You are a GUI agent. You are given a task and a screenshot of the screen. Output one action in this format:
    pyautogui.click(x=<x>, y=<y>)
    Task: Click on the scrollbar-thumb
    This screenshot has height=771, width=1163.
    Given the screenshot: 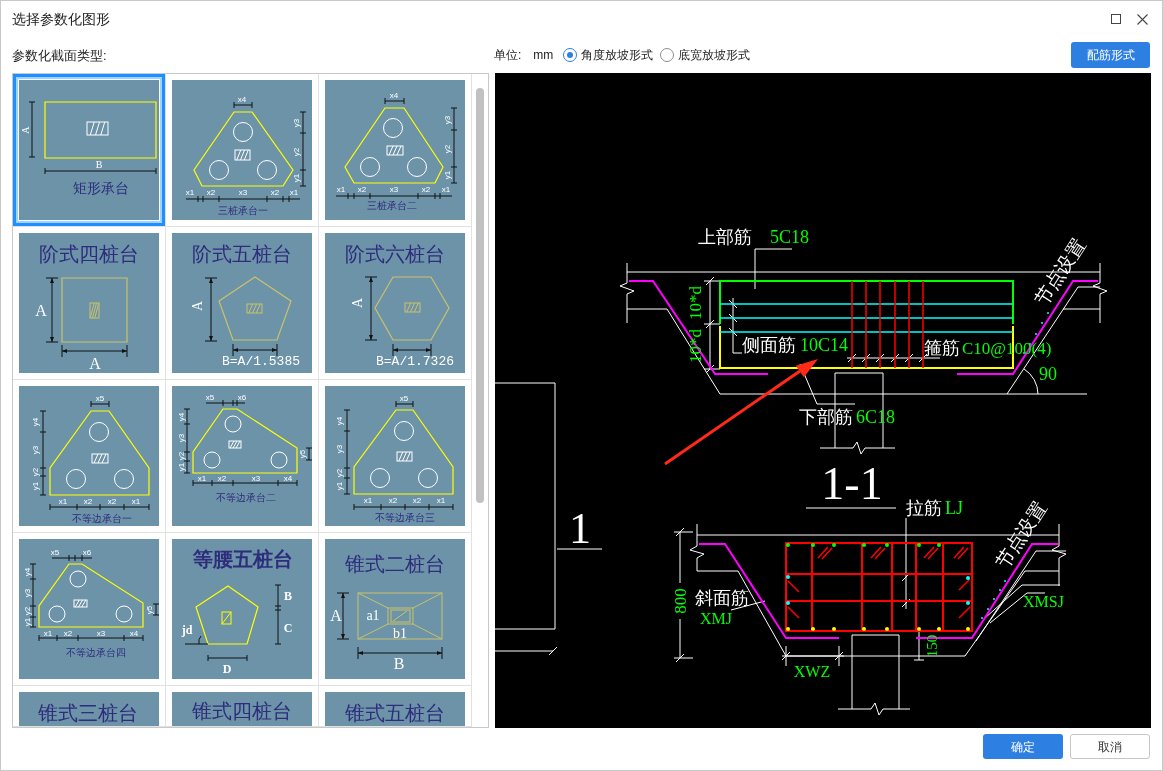 What is the action you would take?
    pyautogui.click(x=480, y=295)
    